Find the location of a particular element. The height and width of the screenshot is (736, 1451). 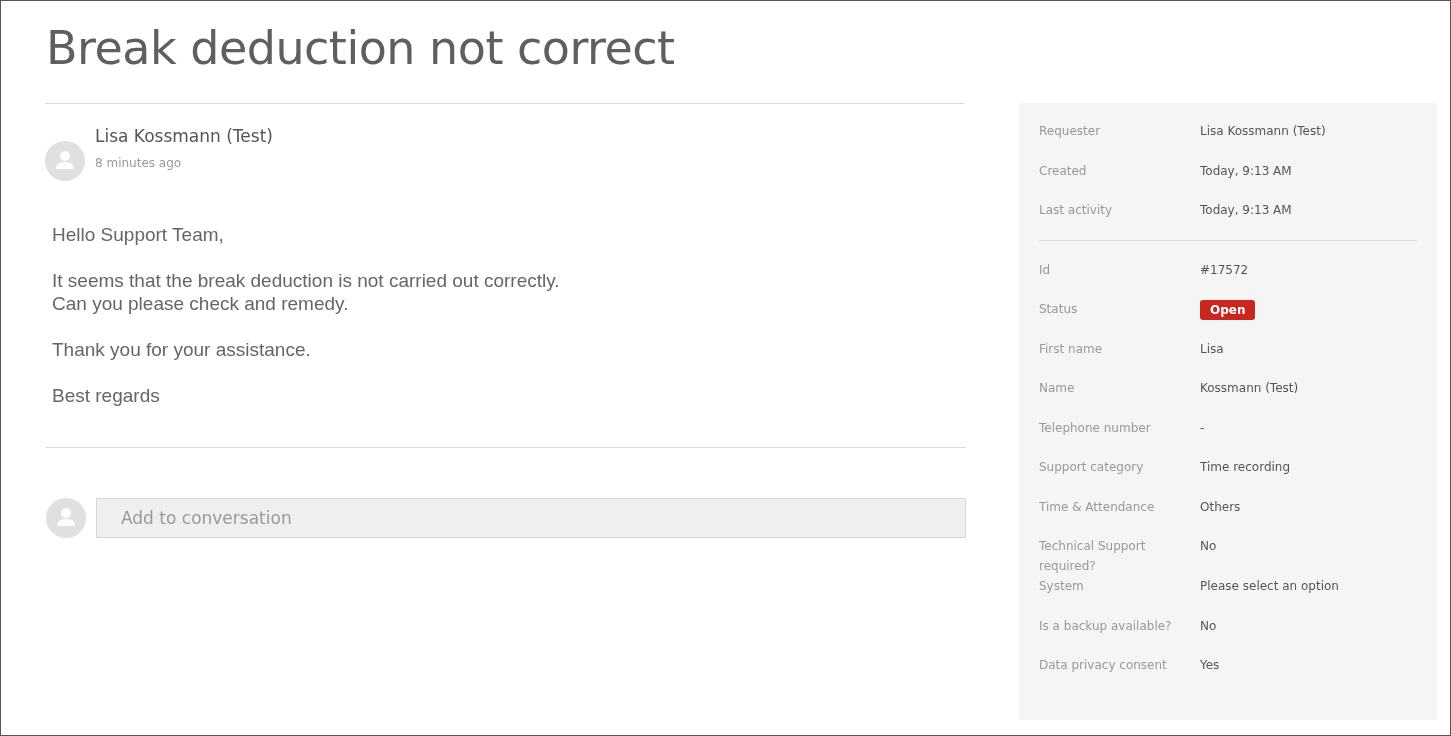

author-name: Lisa Kossmann (Test) is located at coordinates (184, 136).